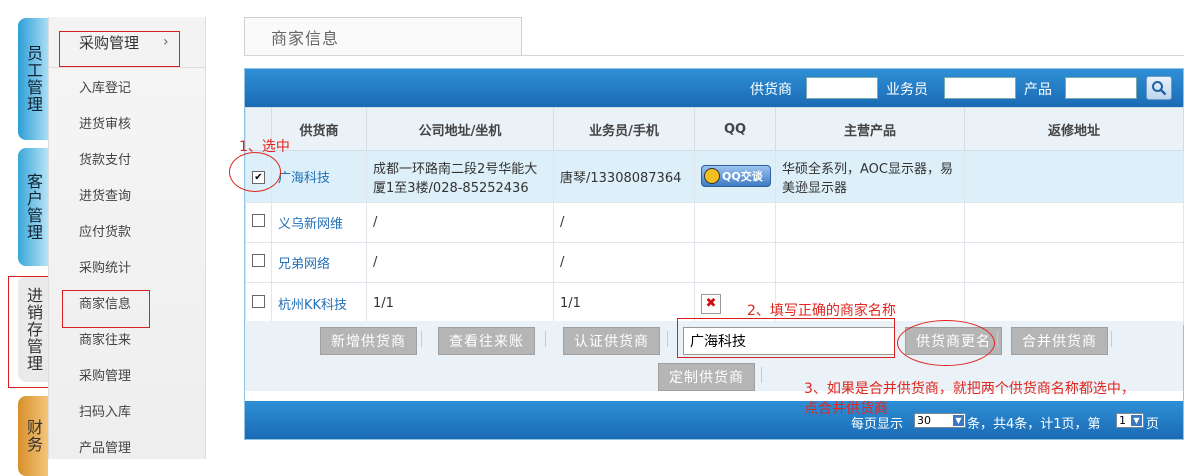 This screenshot has height=476, width=1192. Describe the element at coordinates (33, 207) in the screenshot. I see `tab-customer-management: 客户管理` at that location.